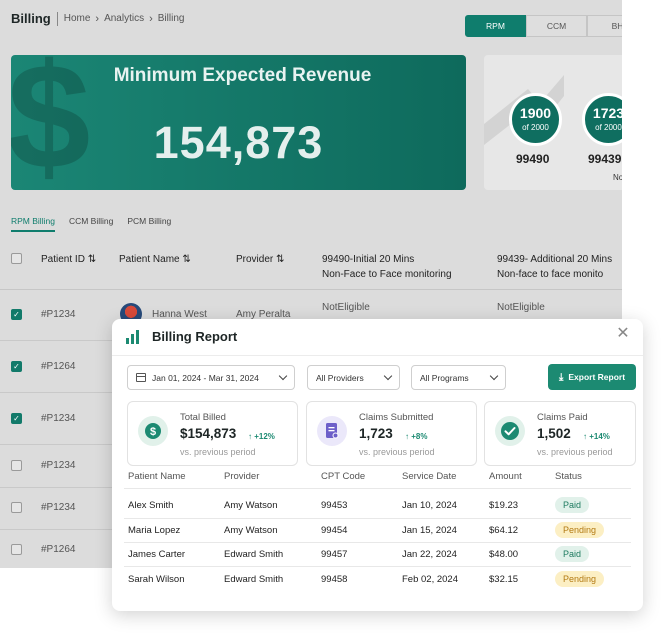 The width and height of the screenshot is (664, 633). I want to click on tab-rpm-billing: RPM Billing, so click(33, 224).